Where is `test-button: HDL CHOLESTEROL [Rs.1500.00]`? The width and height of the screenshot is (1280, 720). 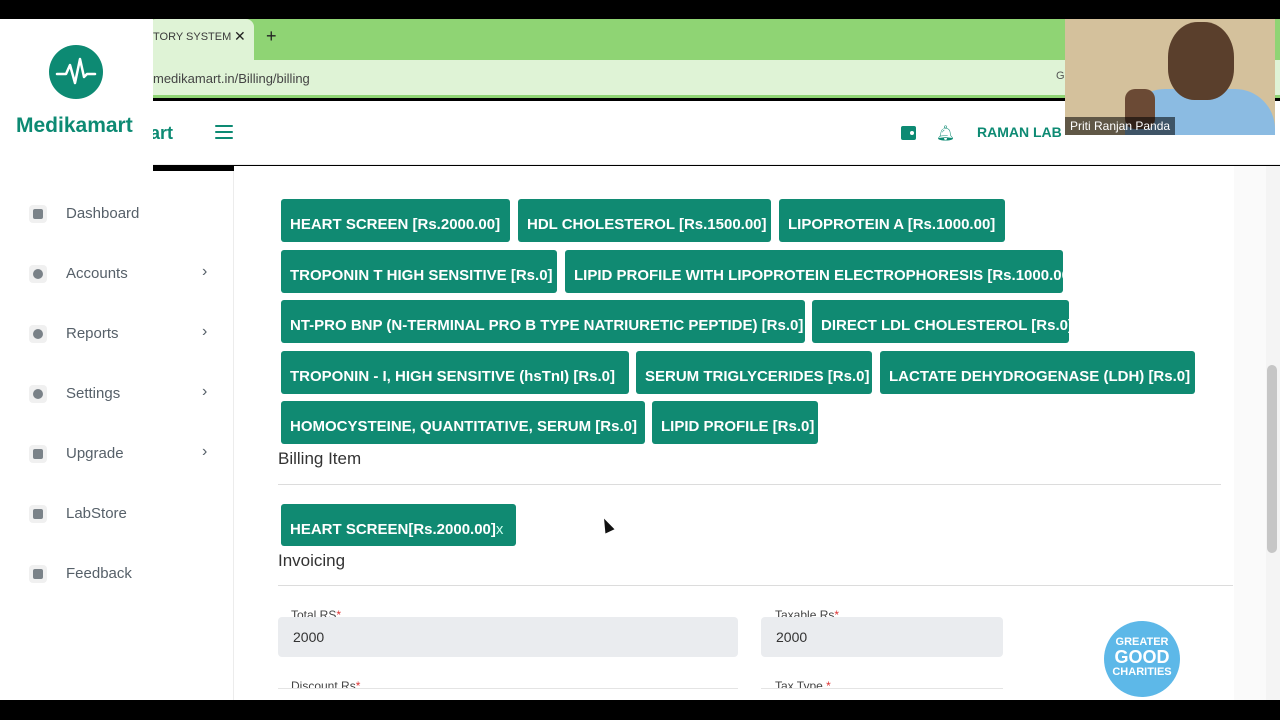
test-button: HDL CHOLESTEROL [Rs.1500.00] is located at coordinates (644, 220).